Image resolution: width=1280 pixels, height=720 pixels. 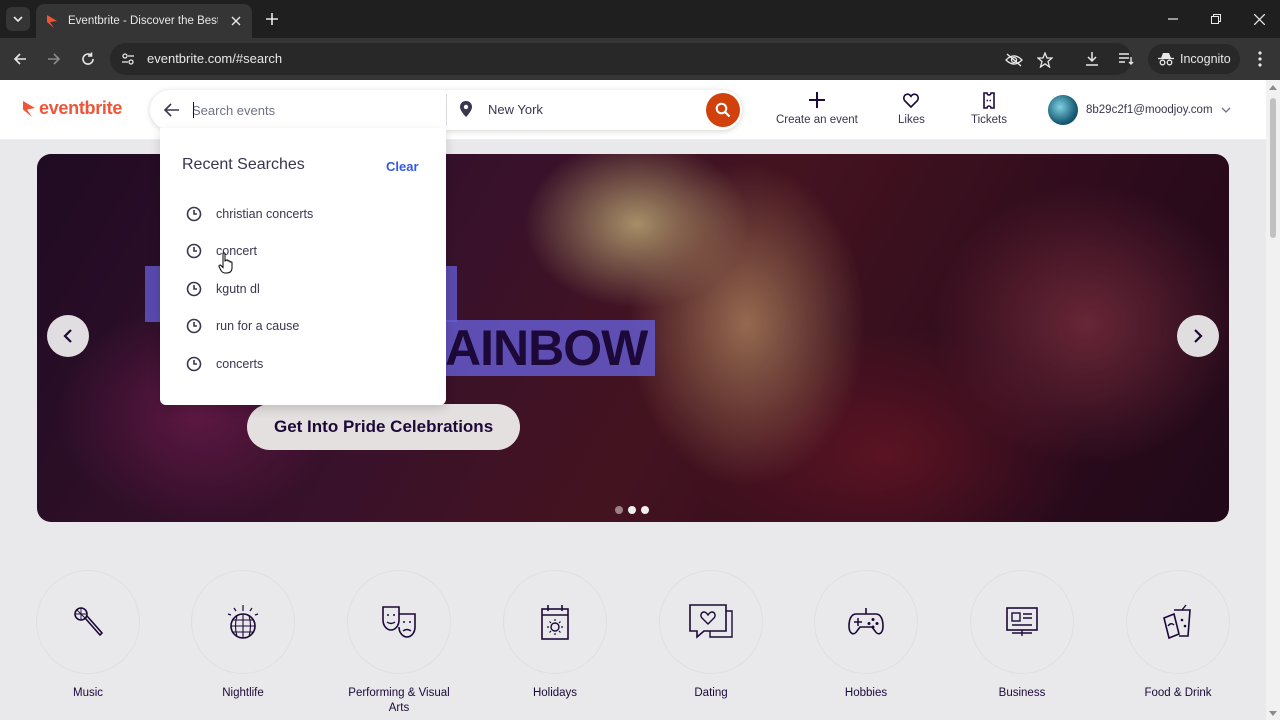 I want to click on likes-button: Likes, so click(x=911, y=108).